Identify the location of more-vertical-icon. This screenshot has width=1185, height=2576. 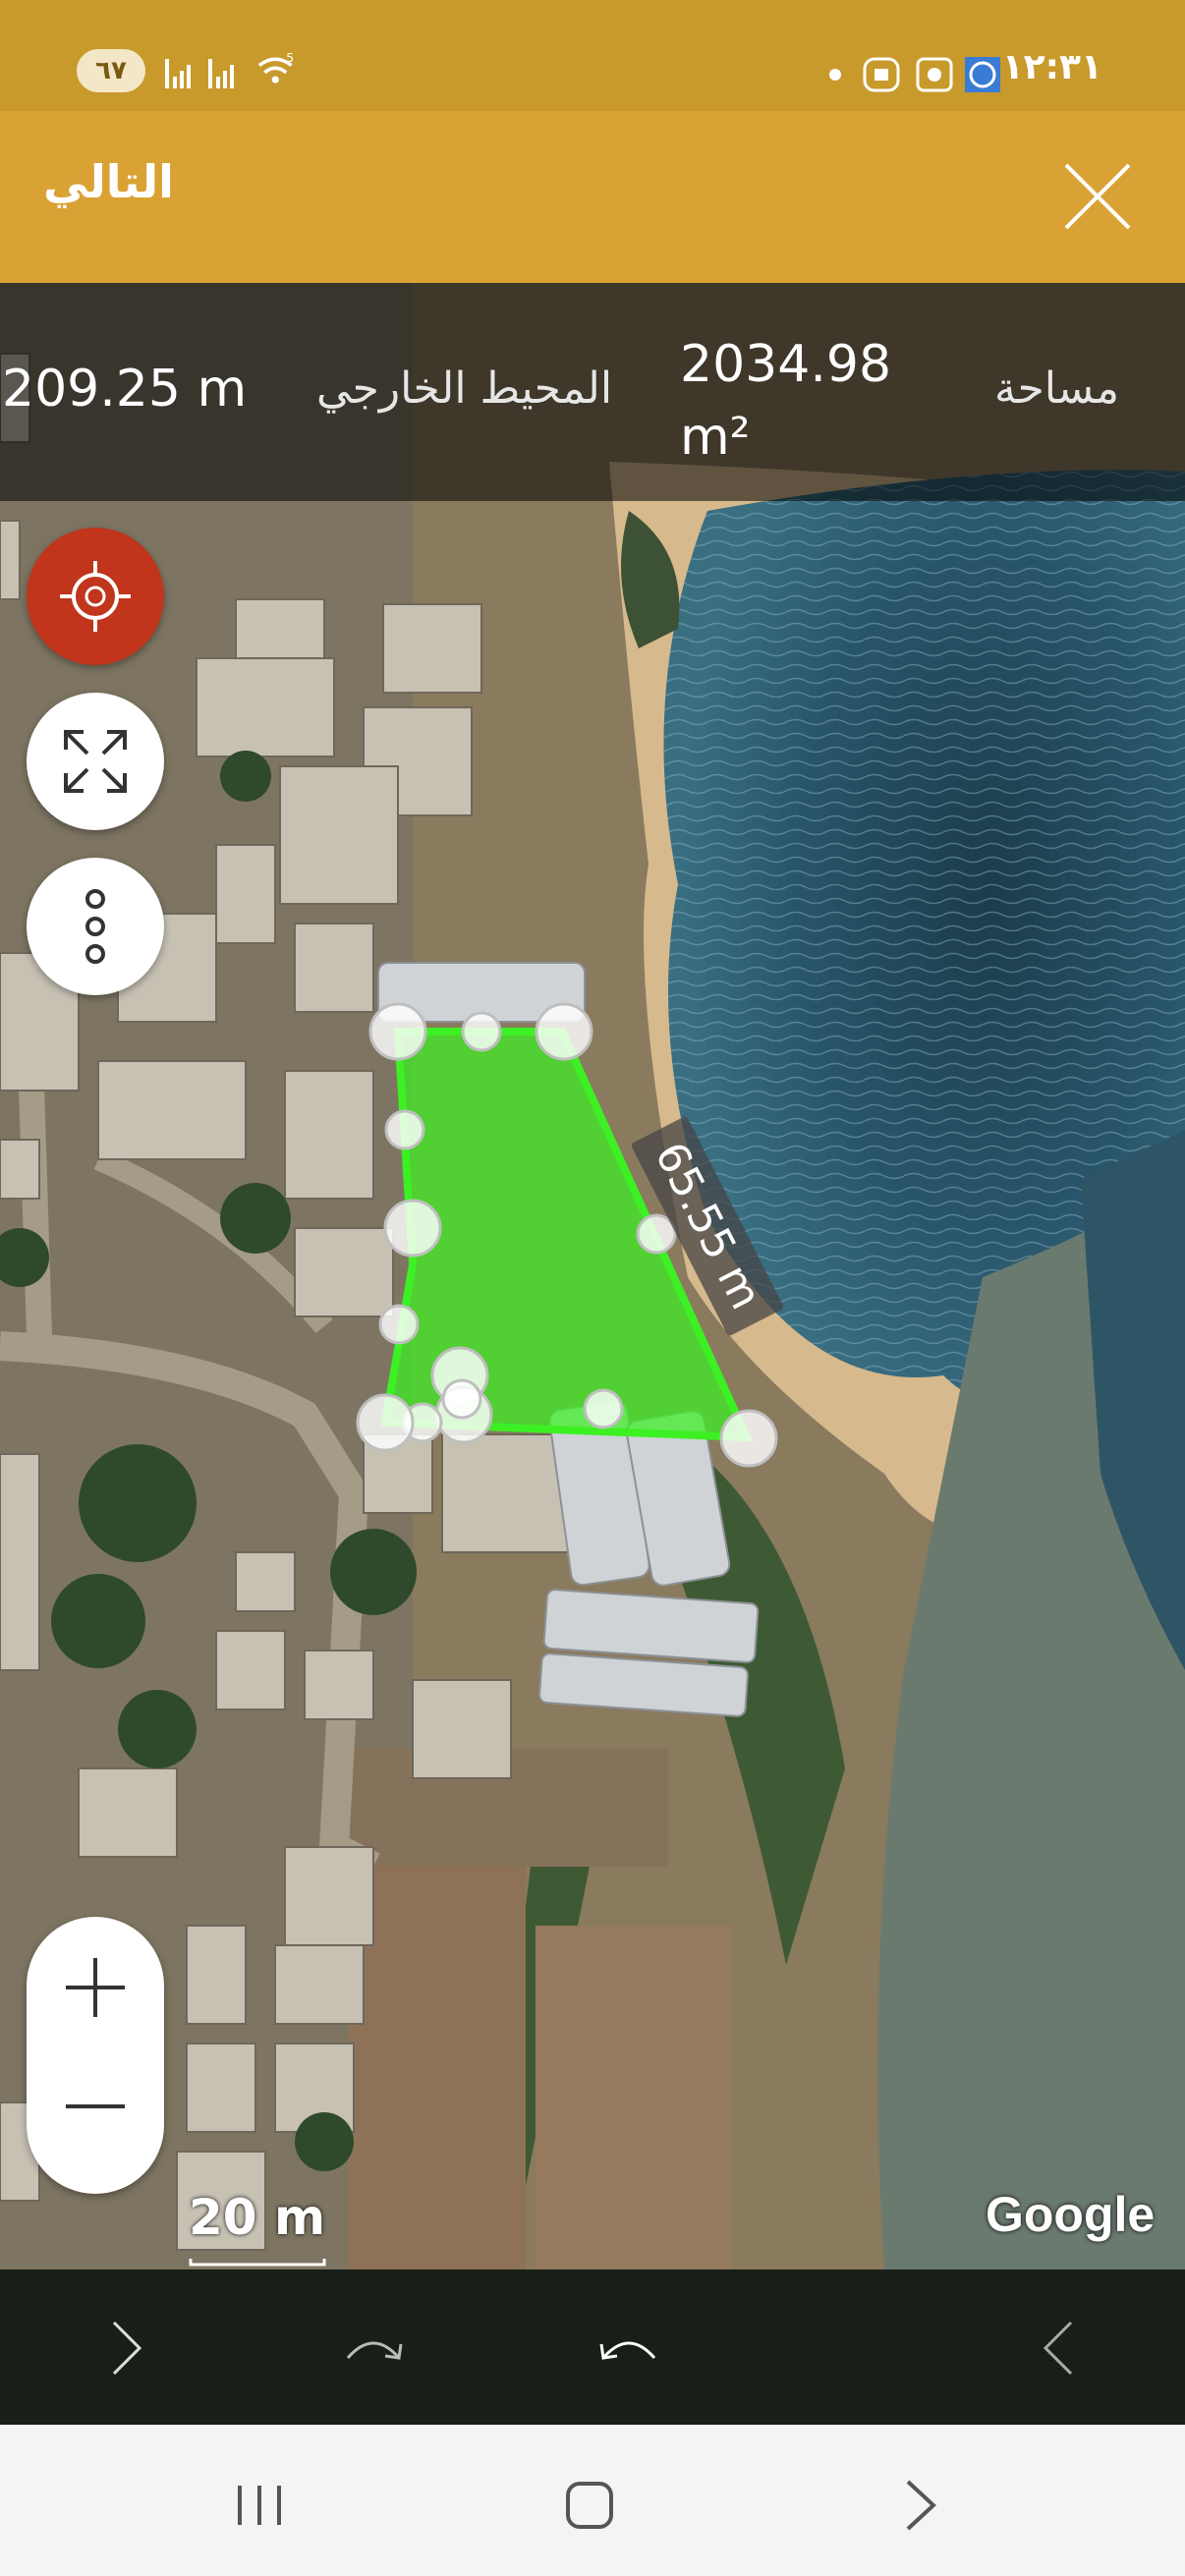
(95, 926).